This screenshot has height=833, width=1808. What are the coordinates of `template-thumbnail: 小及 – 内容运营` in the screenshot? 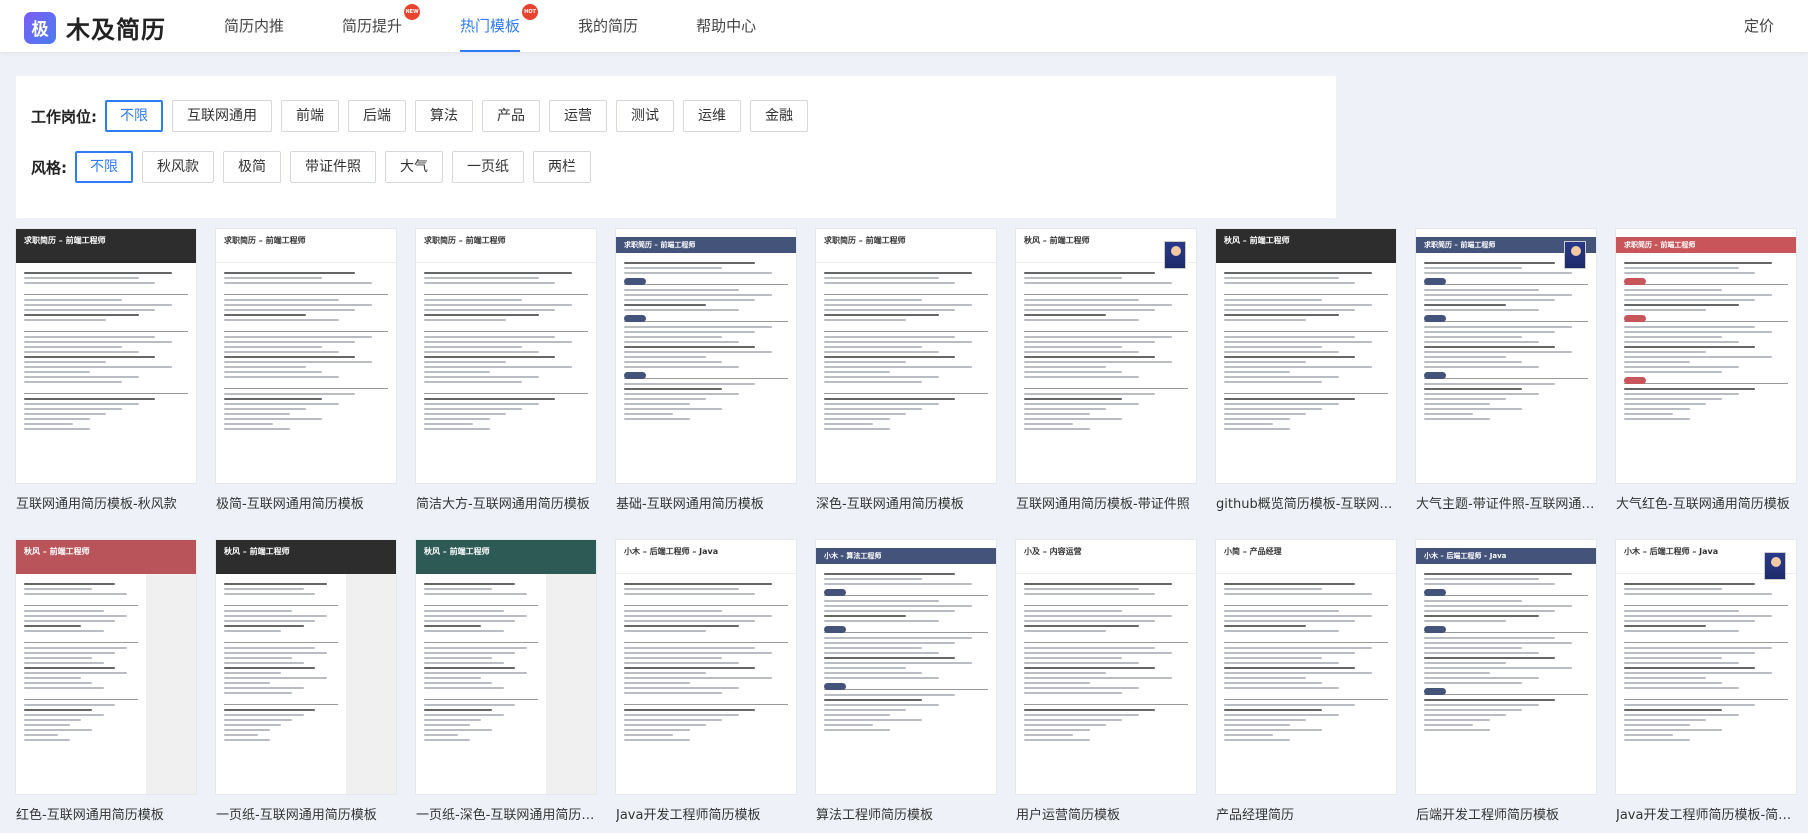 It's located at (1106, 667).